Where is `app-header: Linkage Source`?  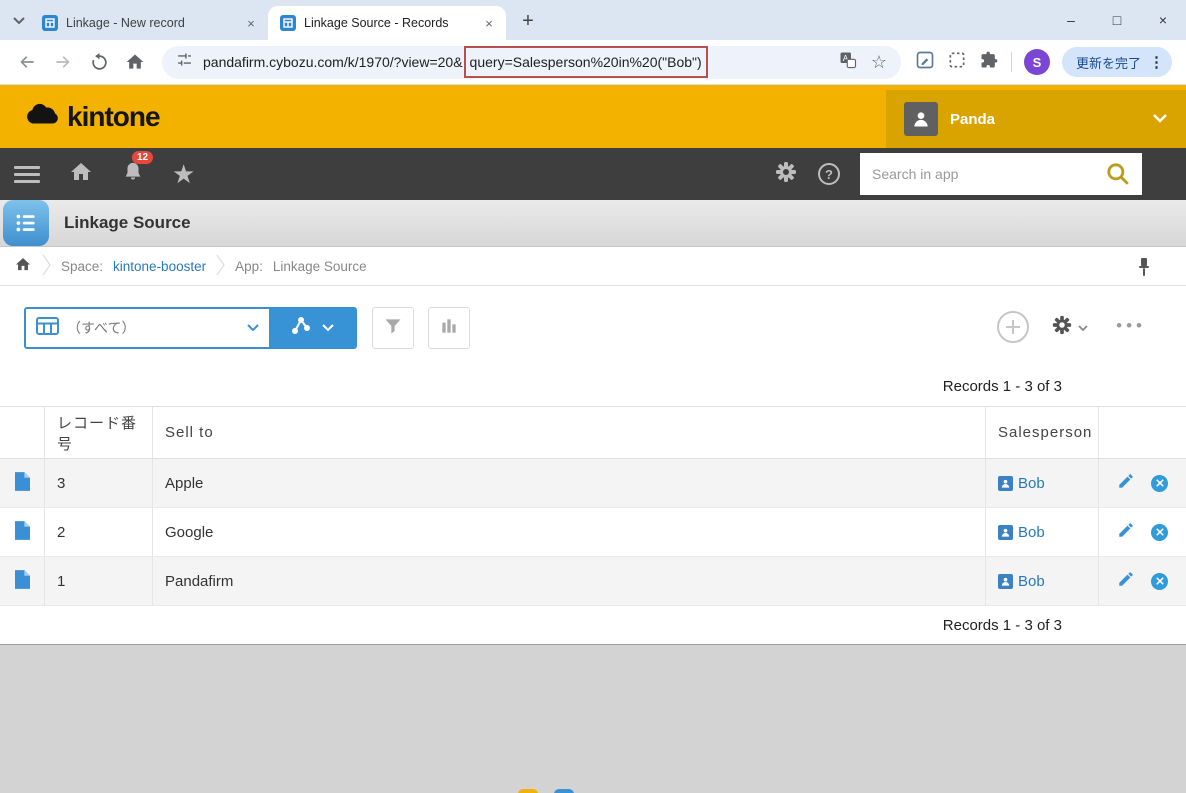 app-header: Linkage Source is located at coordinates (593, 223).